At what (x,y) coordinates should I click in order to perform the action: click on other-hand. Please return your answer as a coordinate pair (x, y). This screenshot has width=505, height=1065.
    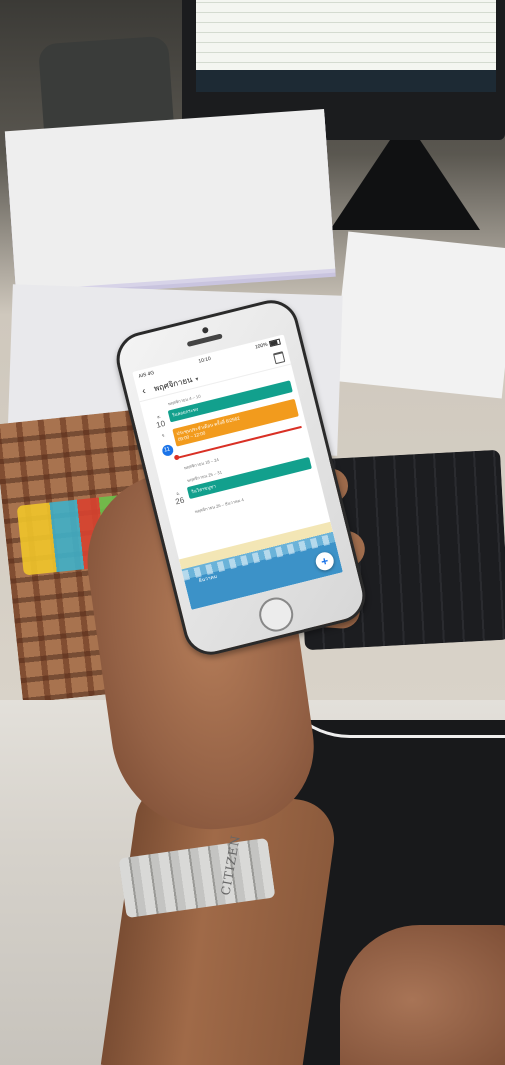
    Looking at the image, I should click on (422, 995).